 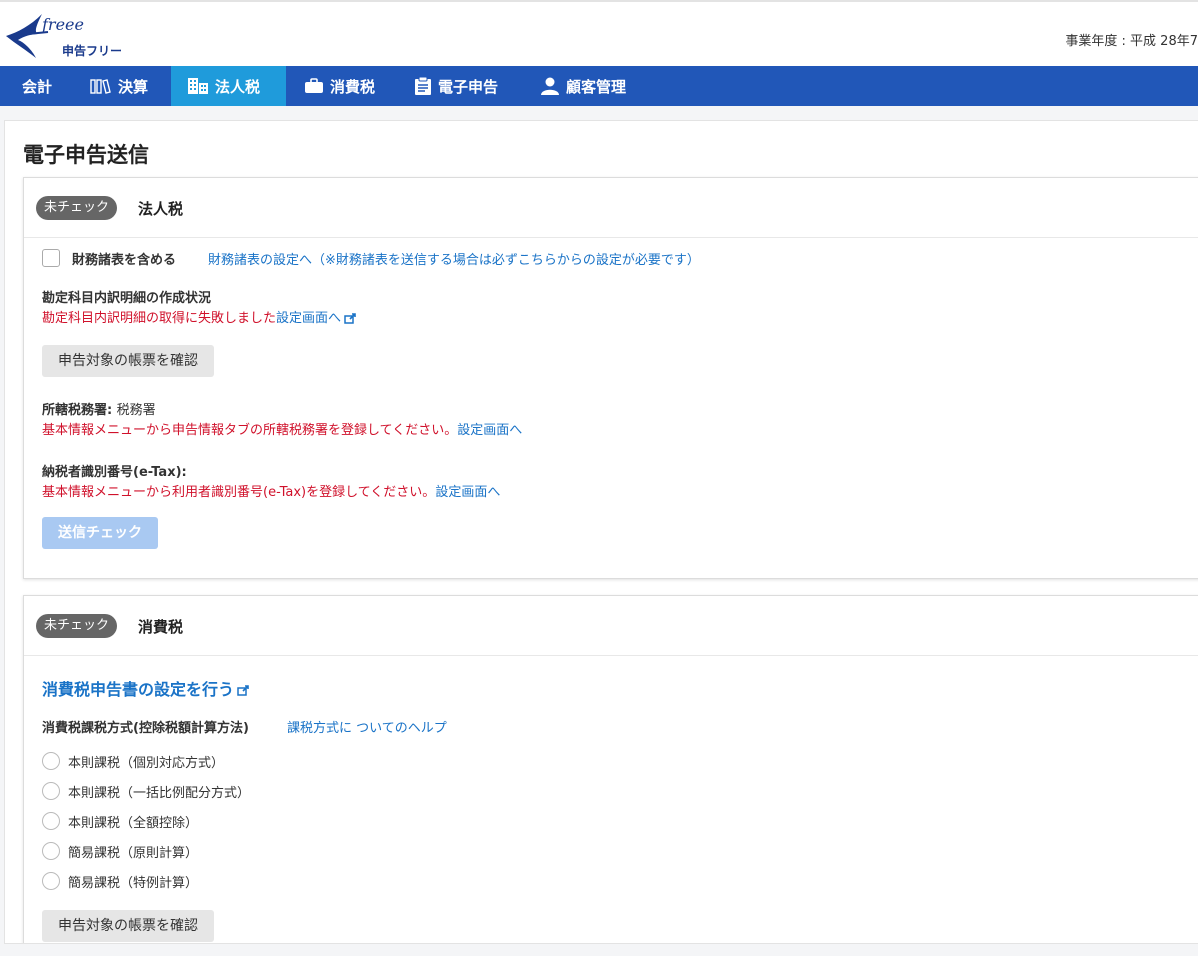 I want to click on svg-text: freee, so click(x=62, y=24).